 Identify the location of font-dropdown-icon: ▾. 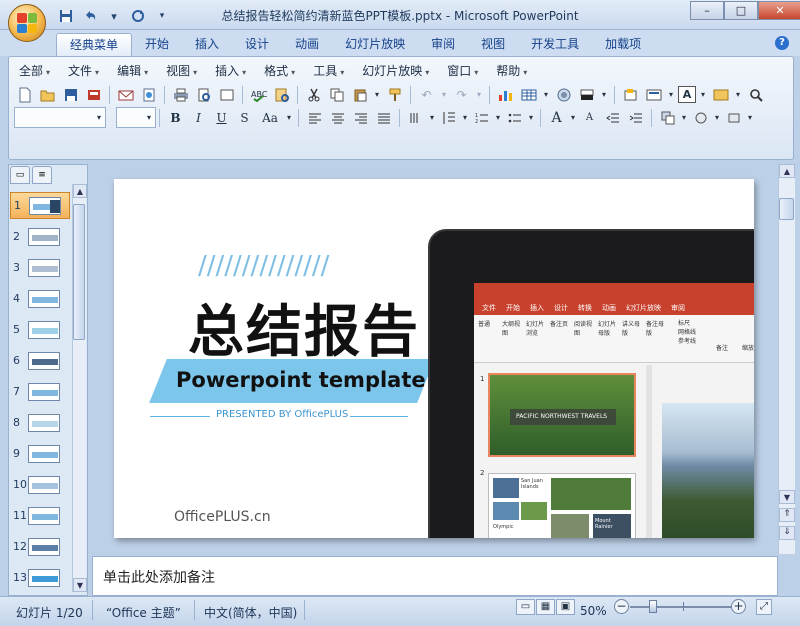
(99, 117).